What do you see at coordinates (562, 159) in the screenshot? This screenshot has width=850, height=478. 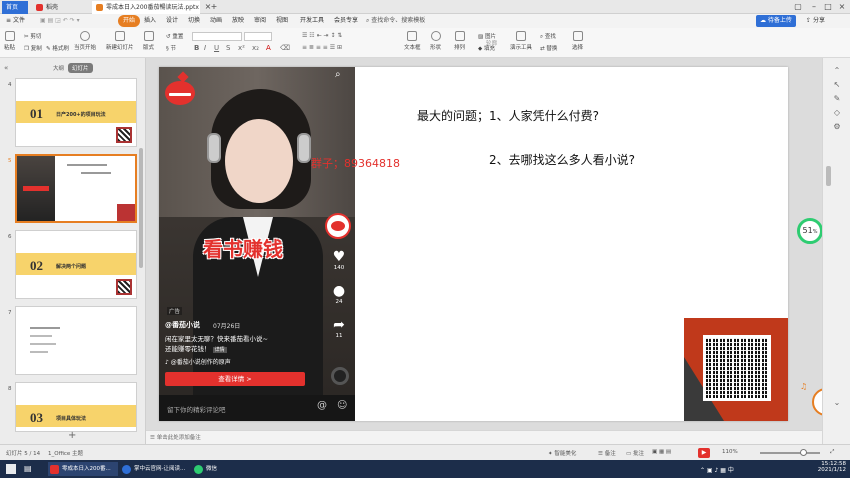 I see `question-2: 2、去哪找这么多人看小说?` at bounding box center [562, 159].